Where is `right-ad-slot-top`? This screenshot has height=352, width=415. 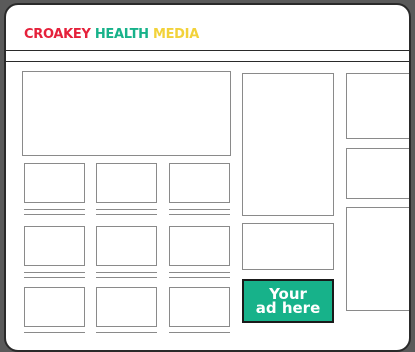
right-ad-slot-top is located at coordinates (377, 106).